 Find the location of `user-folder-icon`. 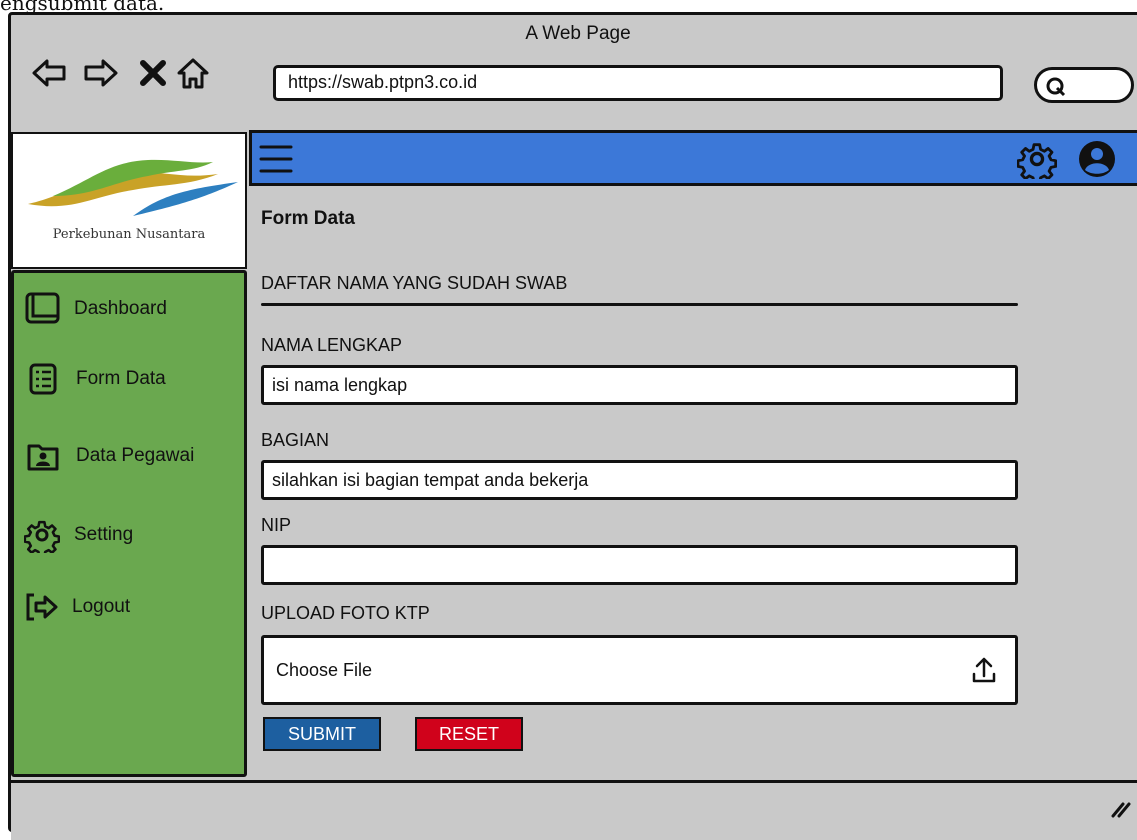

user-folder-icon is located at coordinates (43, 457).